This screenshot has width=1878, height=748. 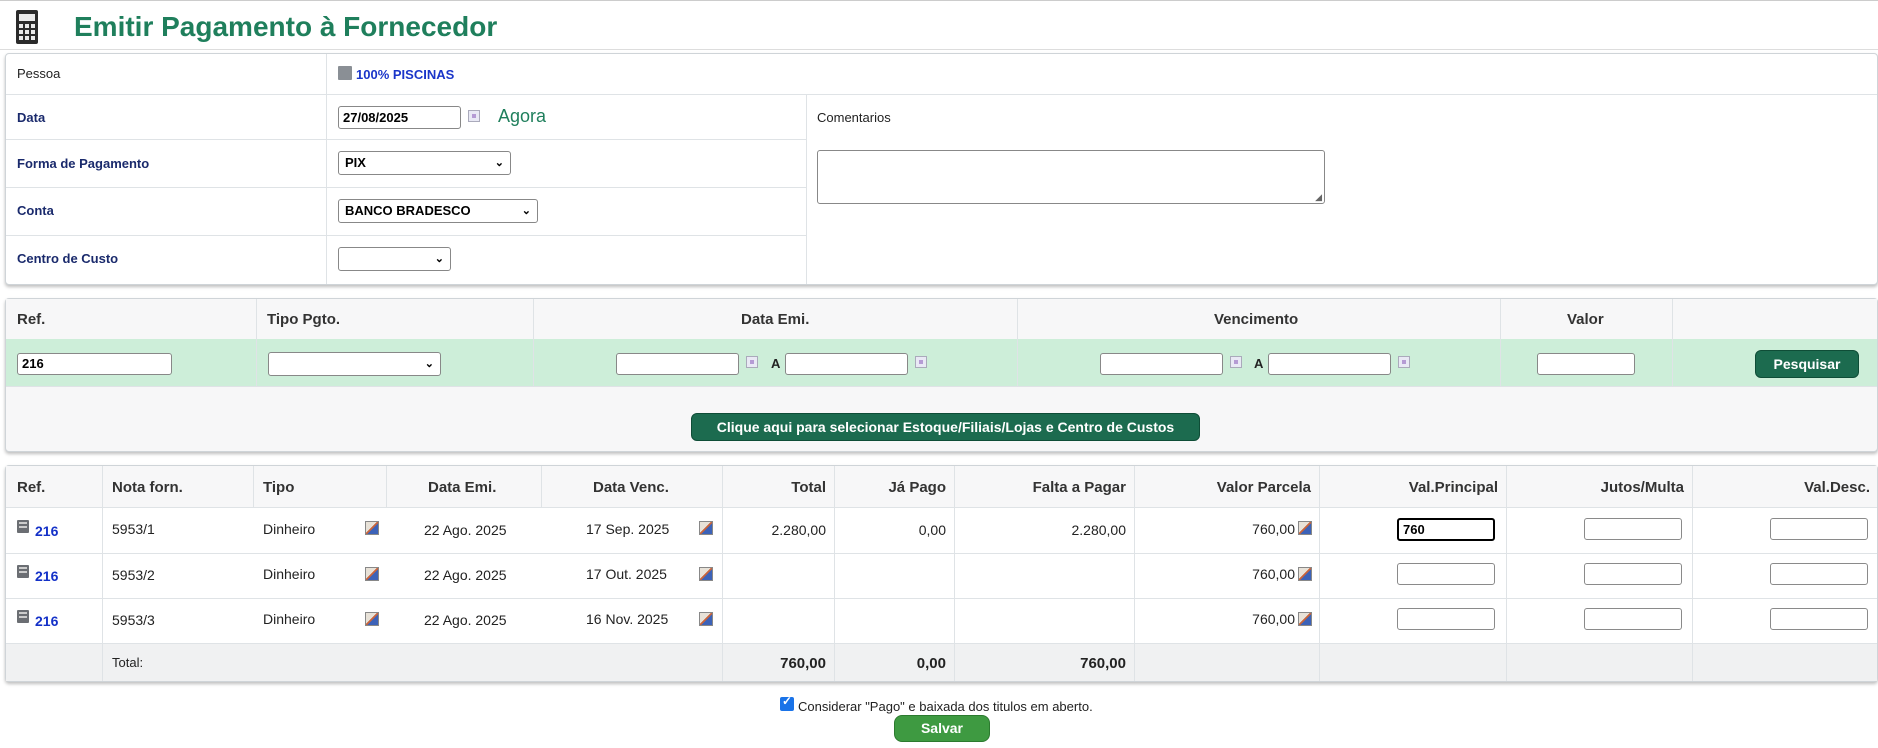 I want to click on val-desc-column-header: Val.Desc., so click(x=1837, y=487).